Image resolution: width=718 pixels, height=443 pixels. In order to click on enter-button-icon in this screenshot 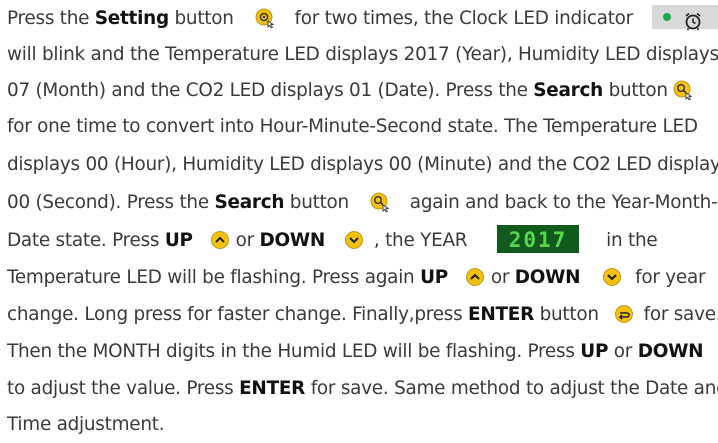, I will do `click(624, 314)`.